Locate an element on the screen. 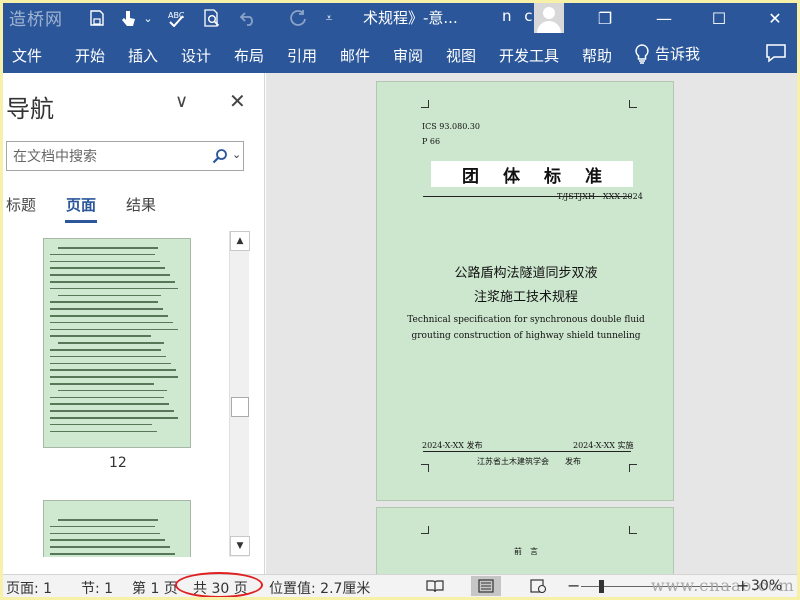  ribbon-tabs: 文件 开始 插入 设计 布局 引用 邮件 审阅 视图 开发工具 帮助 告诉我 is located at coordinates (400, 53).